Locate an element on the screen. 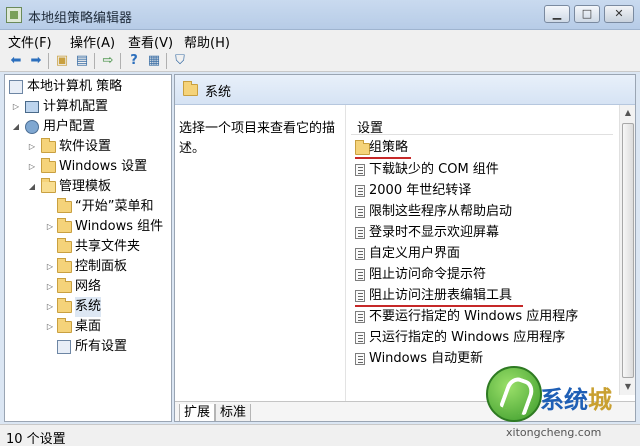 The width and height of the screenshot is (640, 446). column-header-settings: 设置 is located at coordinates (482, 122).